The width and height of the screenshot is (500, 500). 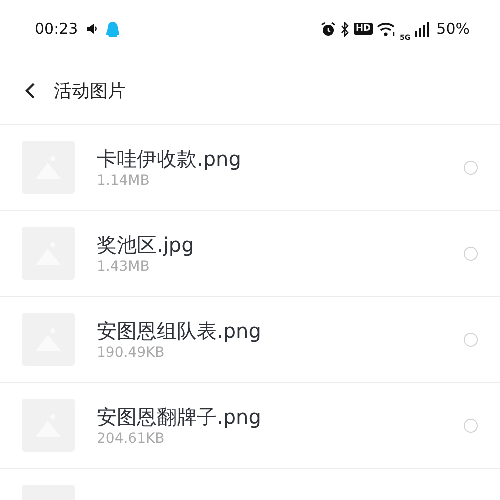 I want to click on file-size: 1.14MB, so click(x=124, y=181).